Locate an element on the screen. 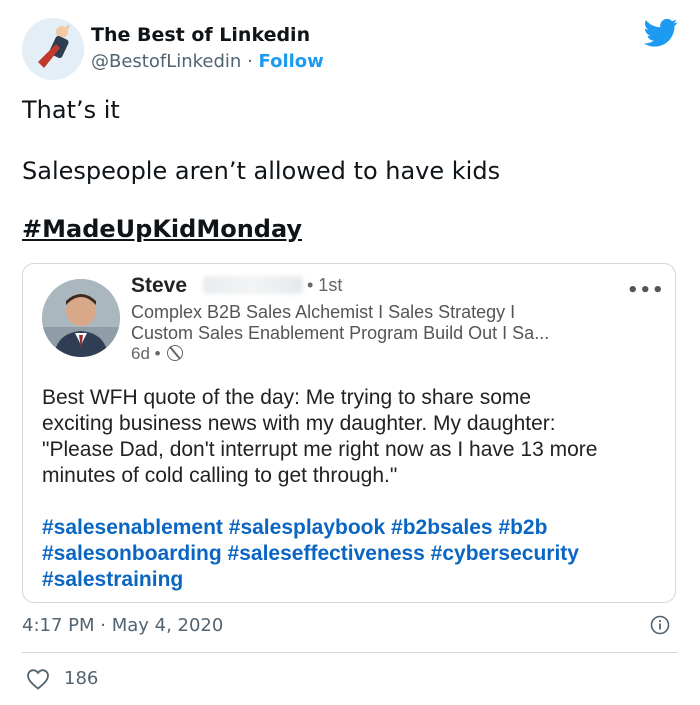 This screenshot has height=705, width=700. post-age: 6d • is located at coordinates (157, 354).